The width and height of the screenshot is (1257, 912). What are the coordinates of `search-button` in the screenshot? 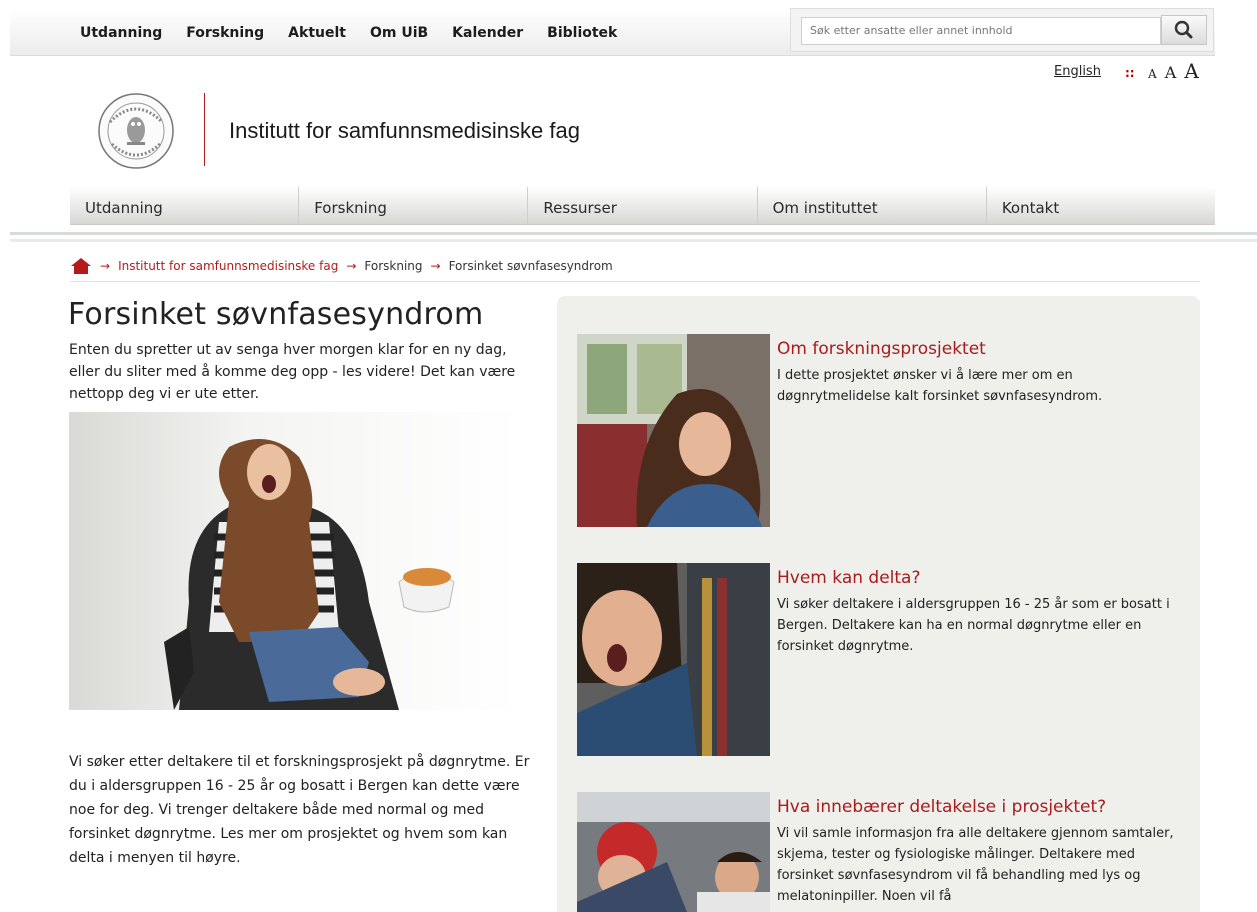 It's located at (1184, 30).